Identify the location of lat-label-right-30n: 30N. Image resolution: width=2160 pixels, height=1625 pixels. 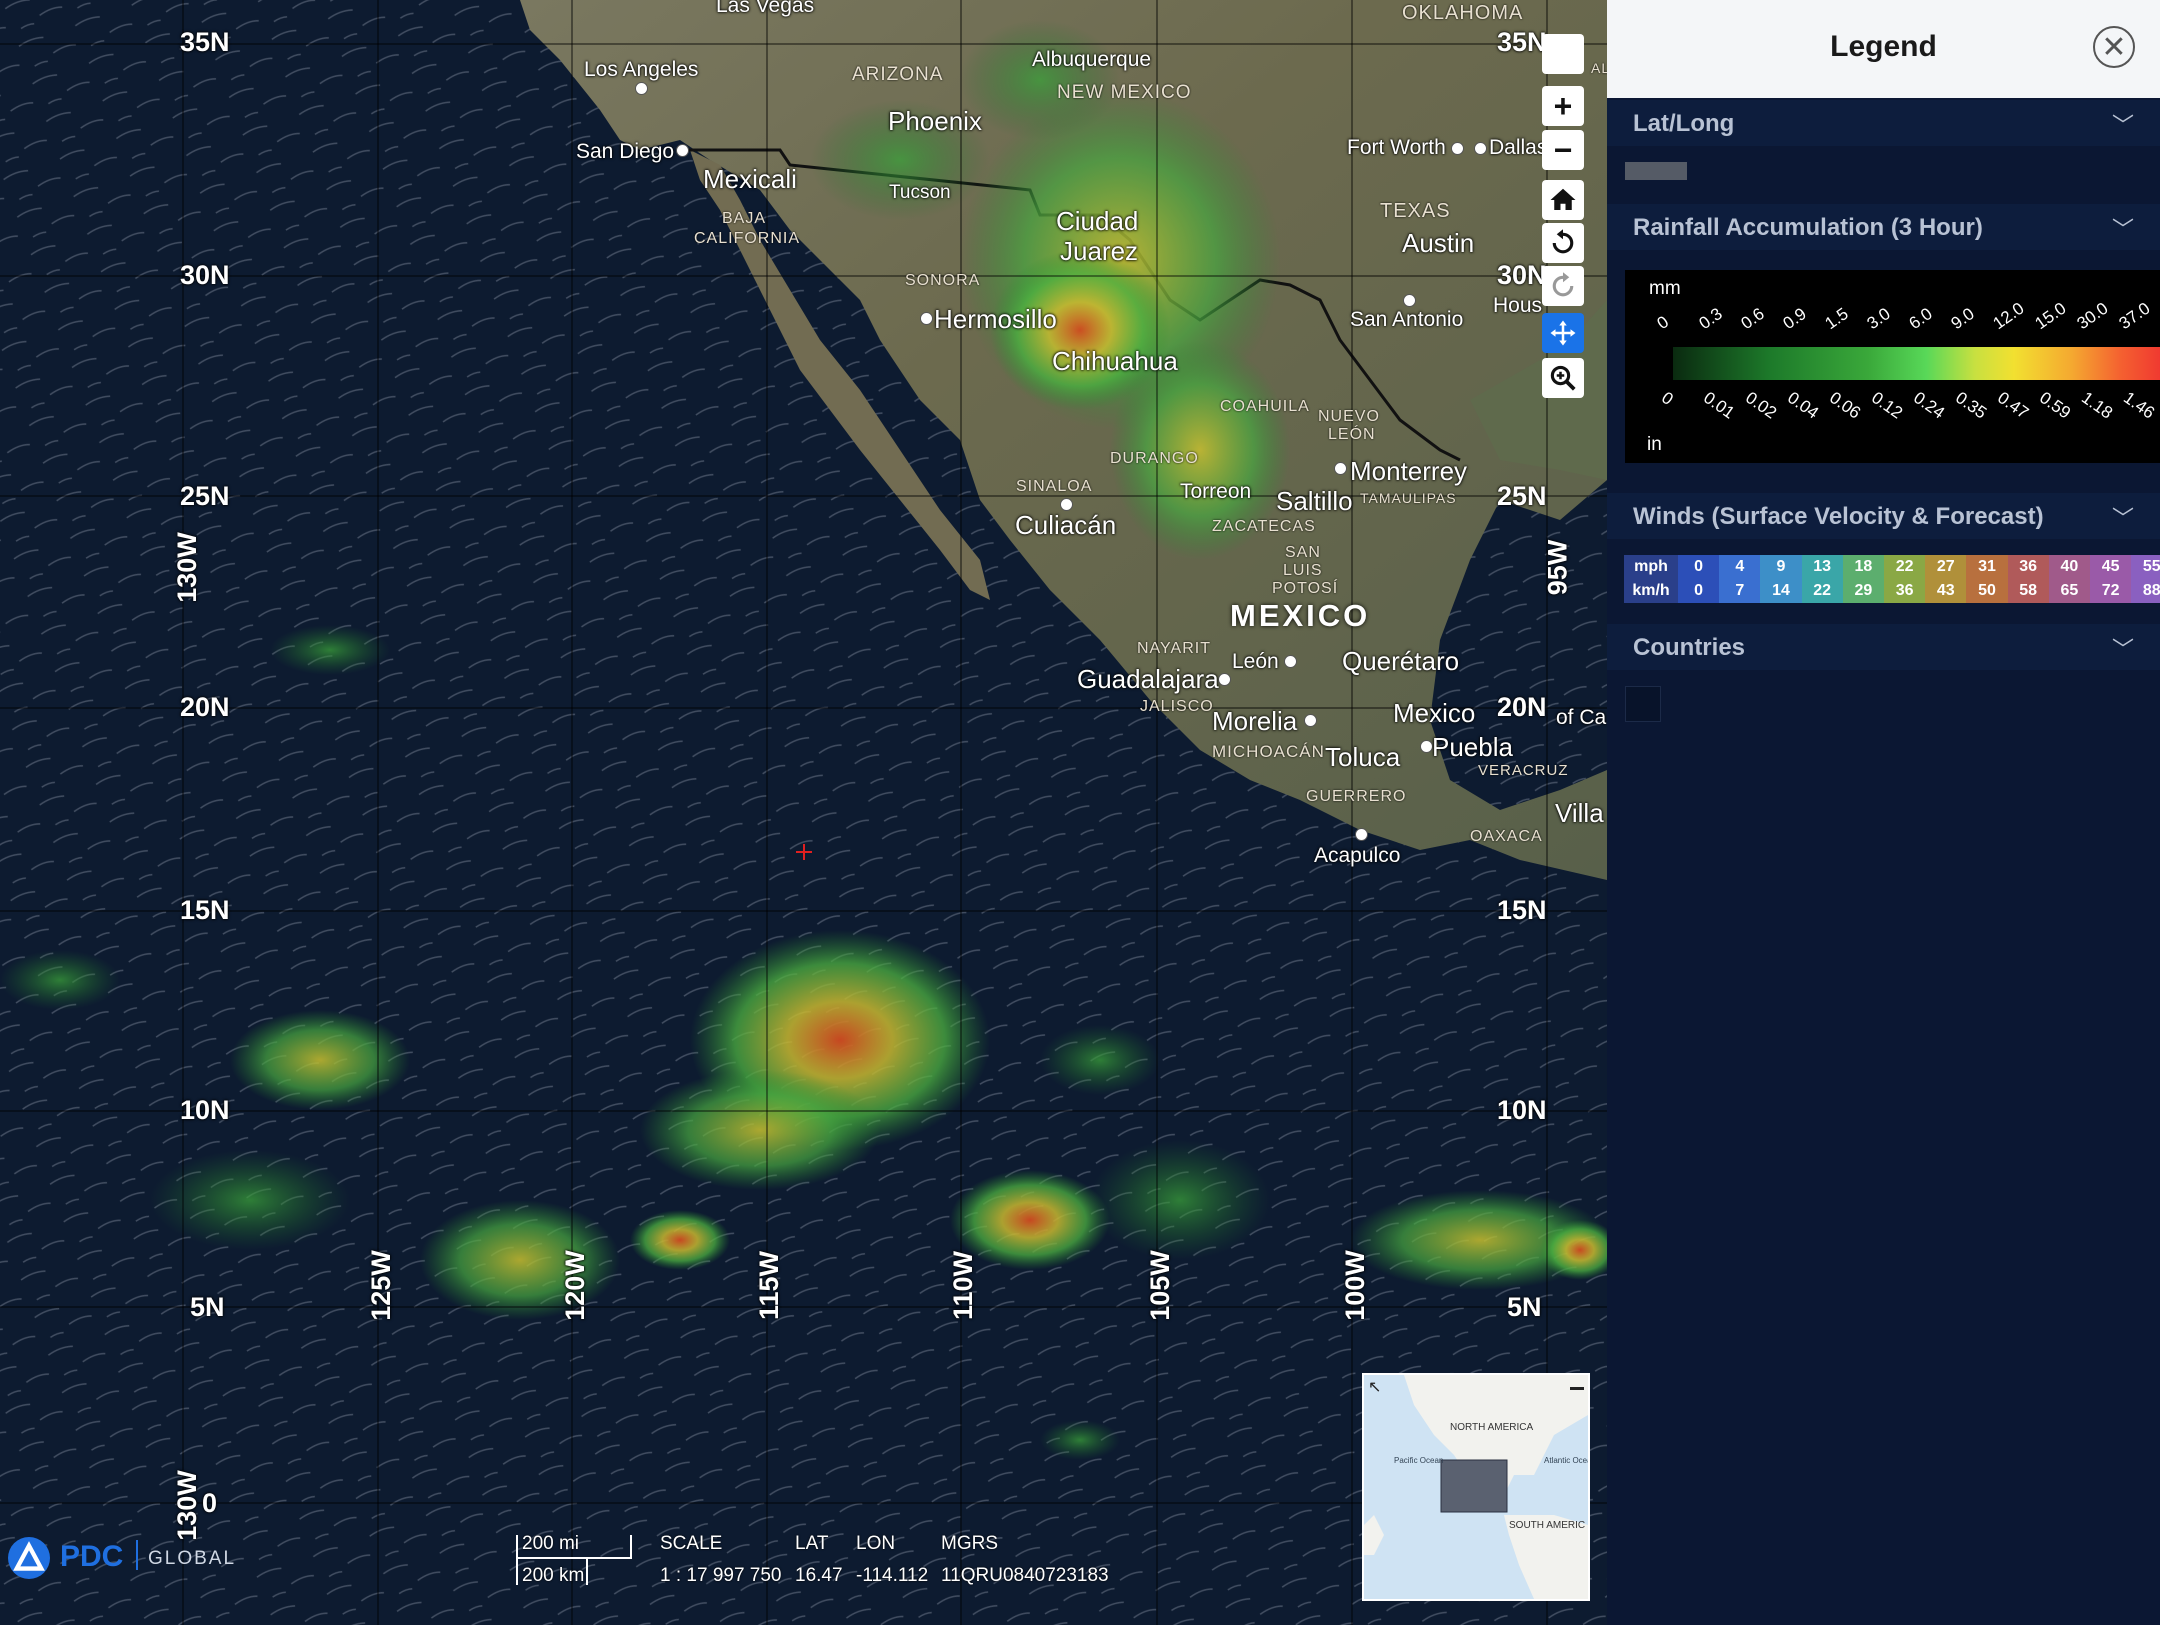
(1522, 275).